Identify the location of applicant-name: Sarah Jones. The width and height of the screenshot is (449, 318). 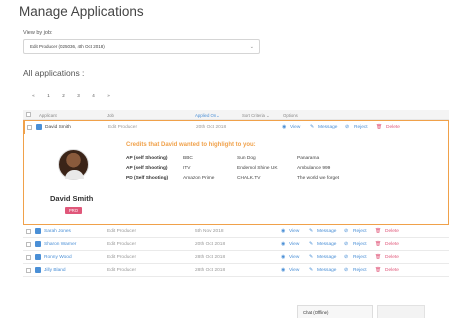
(57, 231).